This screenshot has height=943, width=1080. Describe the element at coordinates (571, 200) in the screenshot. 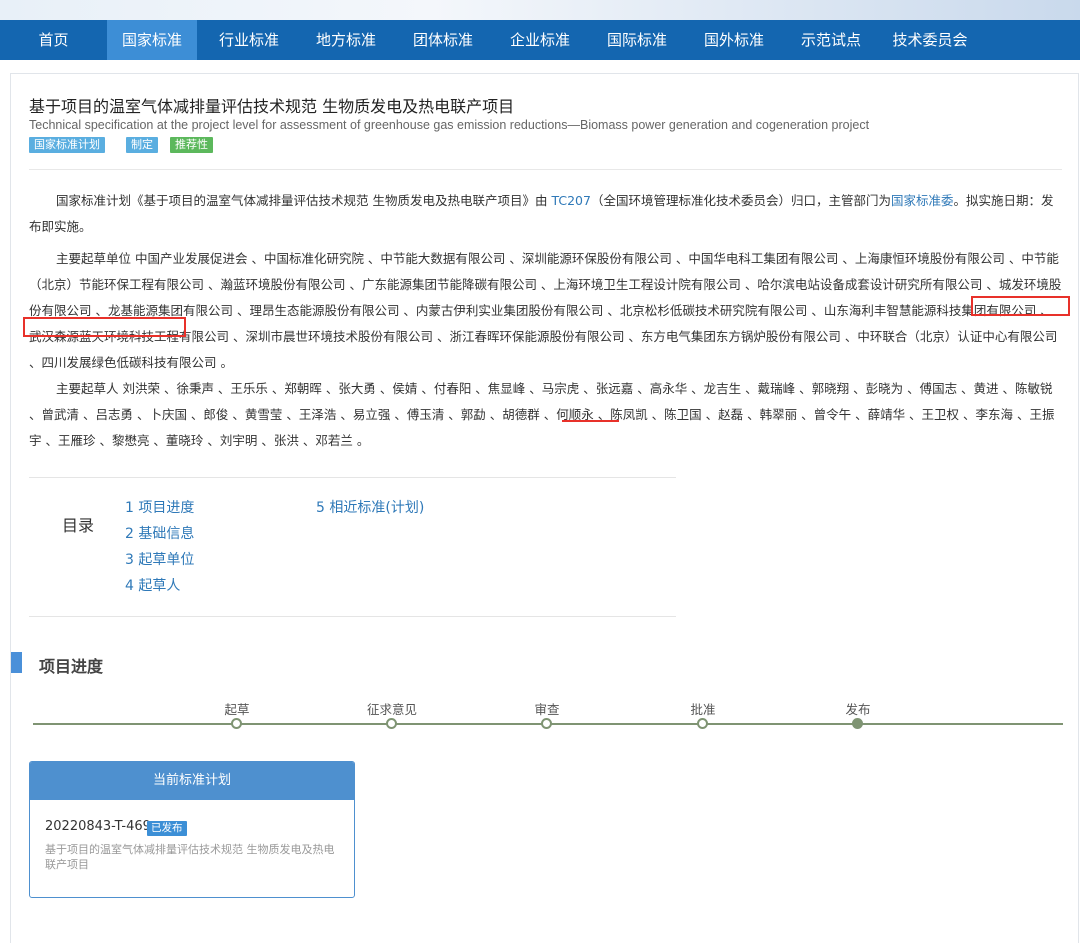

I see `tc207-link: TC207` at that location.